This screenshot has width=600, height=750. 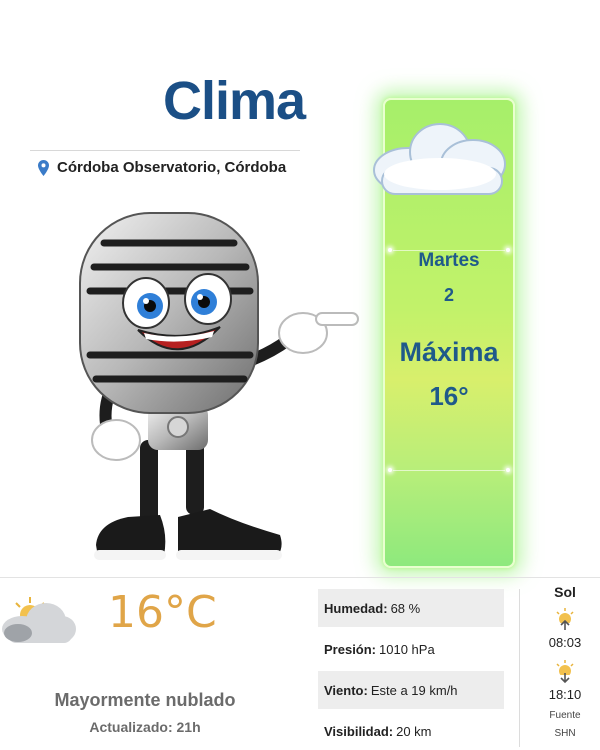 What do you see at coordinates (234, 101) in the screenshot?
I see `page-title: Clima` at bounding box center [234, 101].